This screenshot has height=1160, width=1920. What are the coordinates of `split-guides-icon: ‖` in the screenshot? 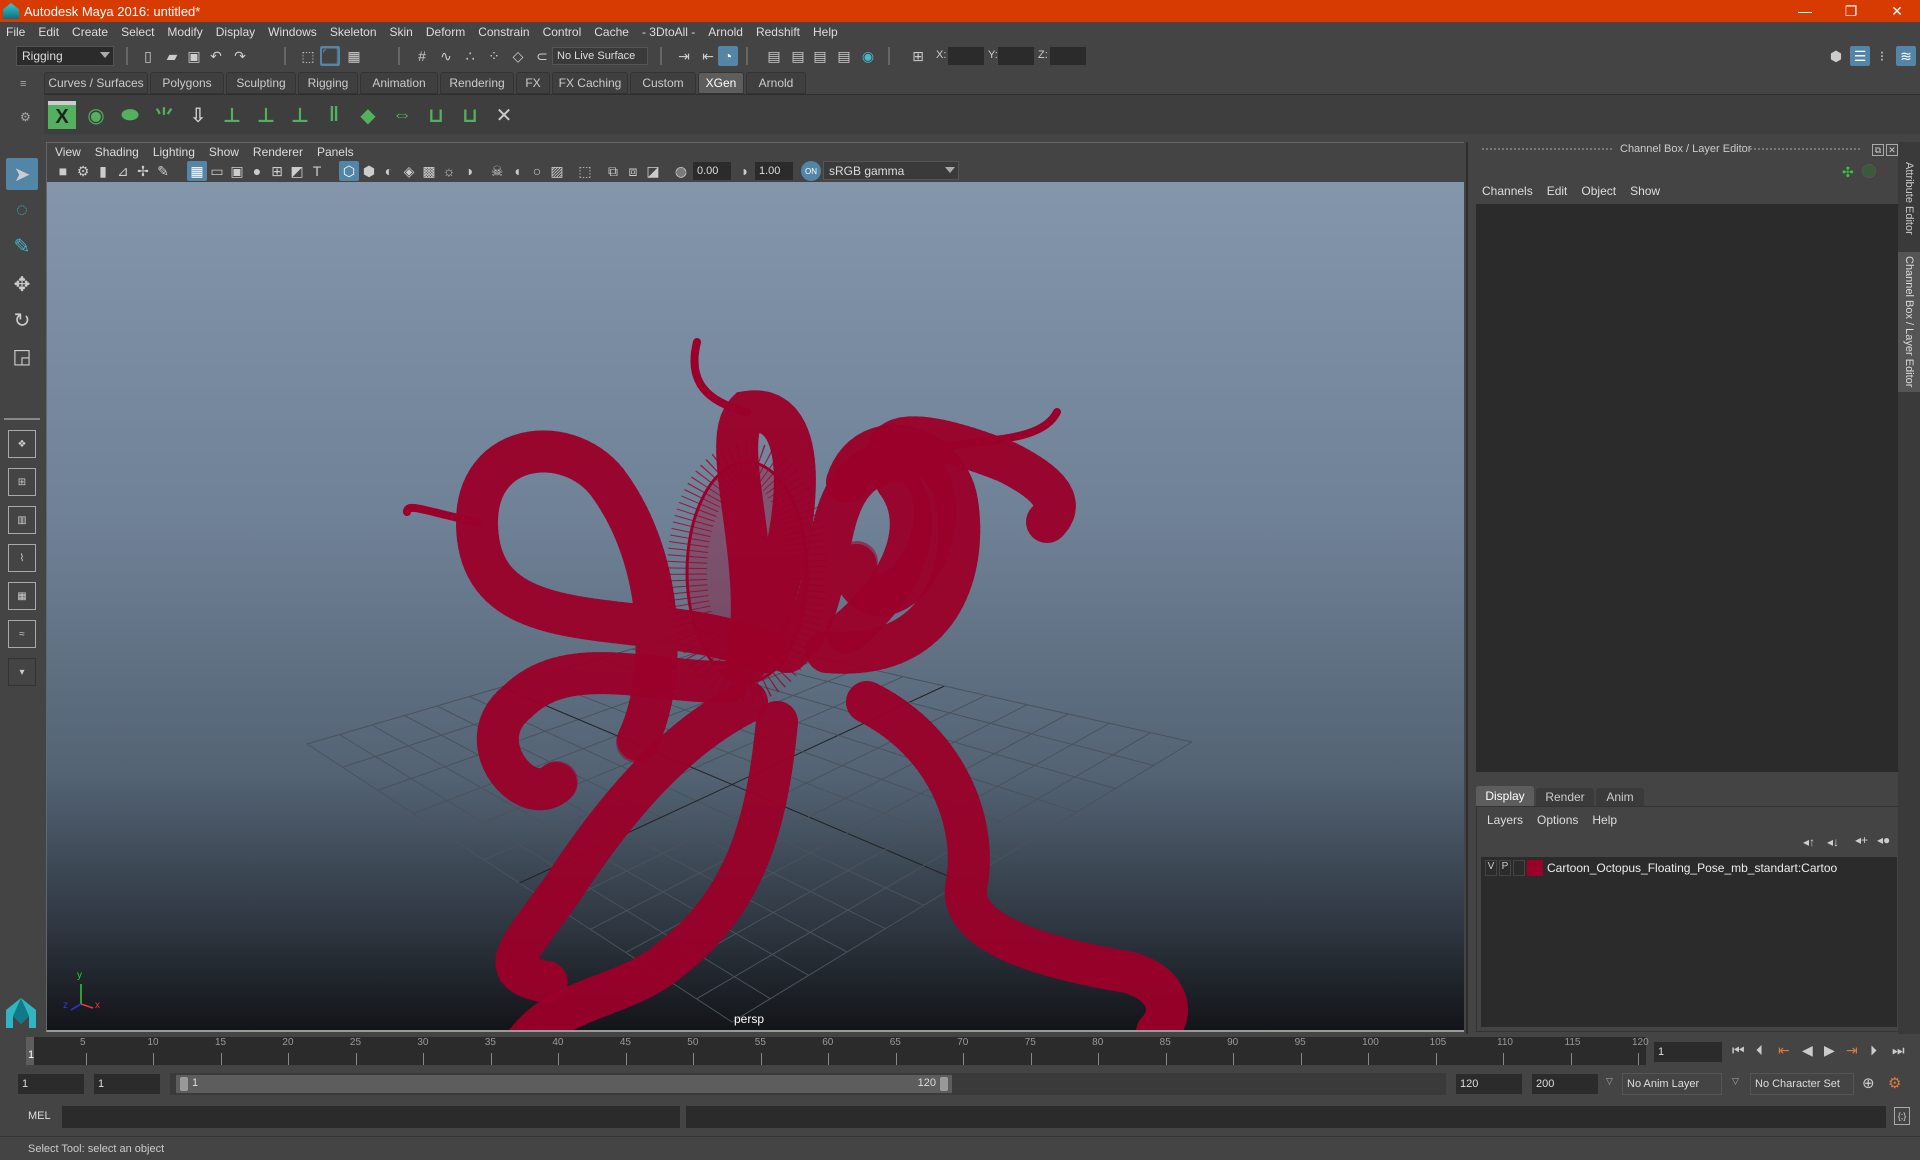 It's located at (334, 115).